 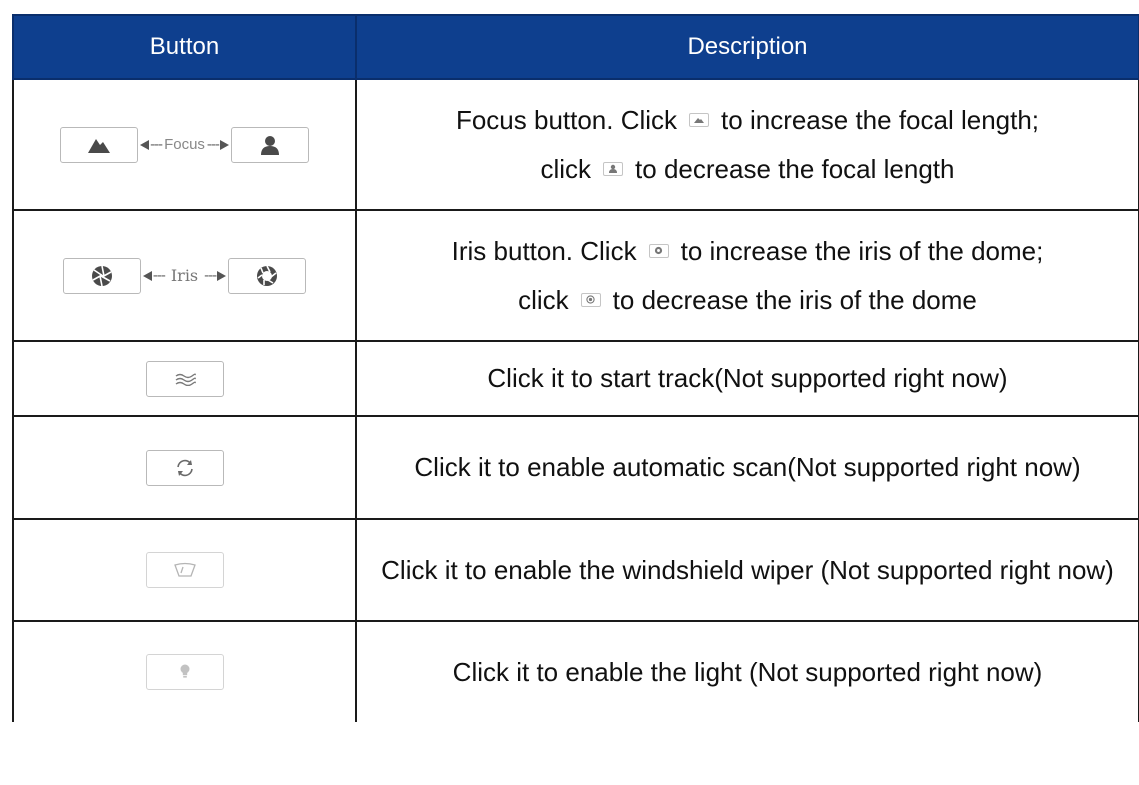 I want to click on iris-open-button, so click(x=101, y=275).